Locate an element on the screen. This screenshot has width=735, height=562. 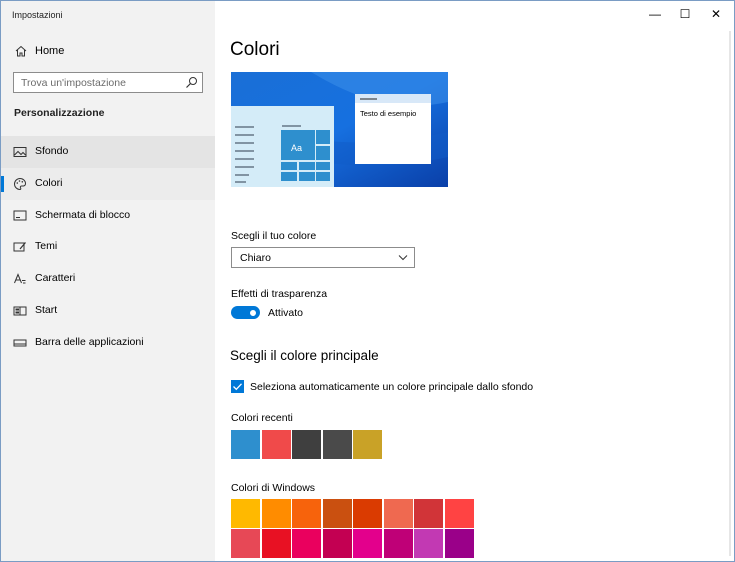
search-icon is located at coordinates (191, 82).